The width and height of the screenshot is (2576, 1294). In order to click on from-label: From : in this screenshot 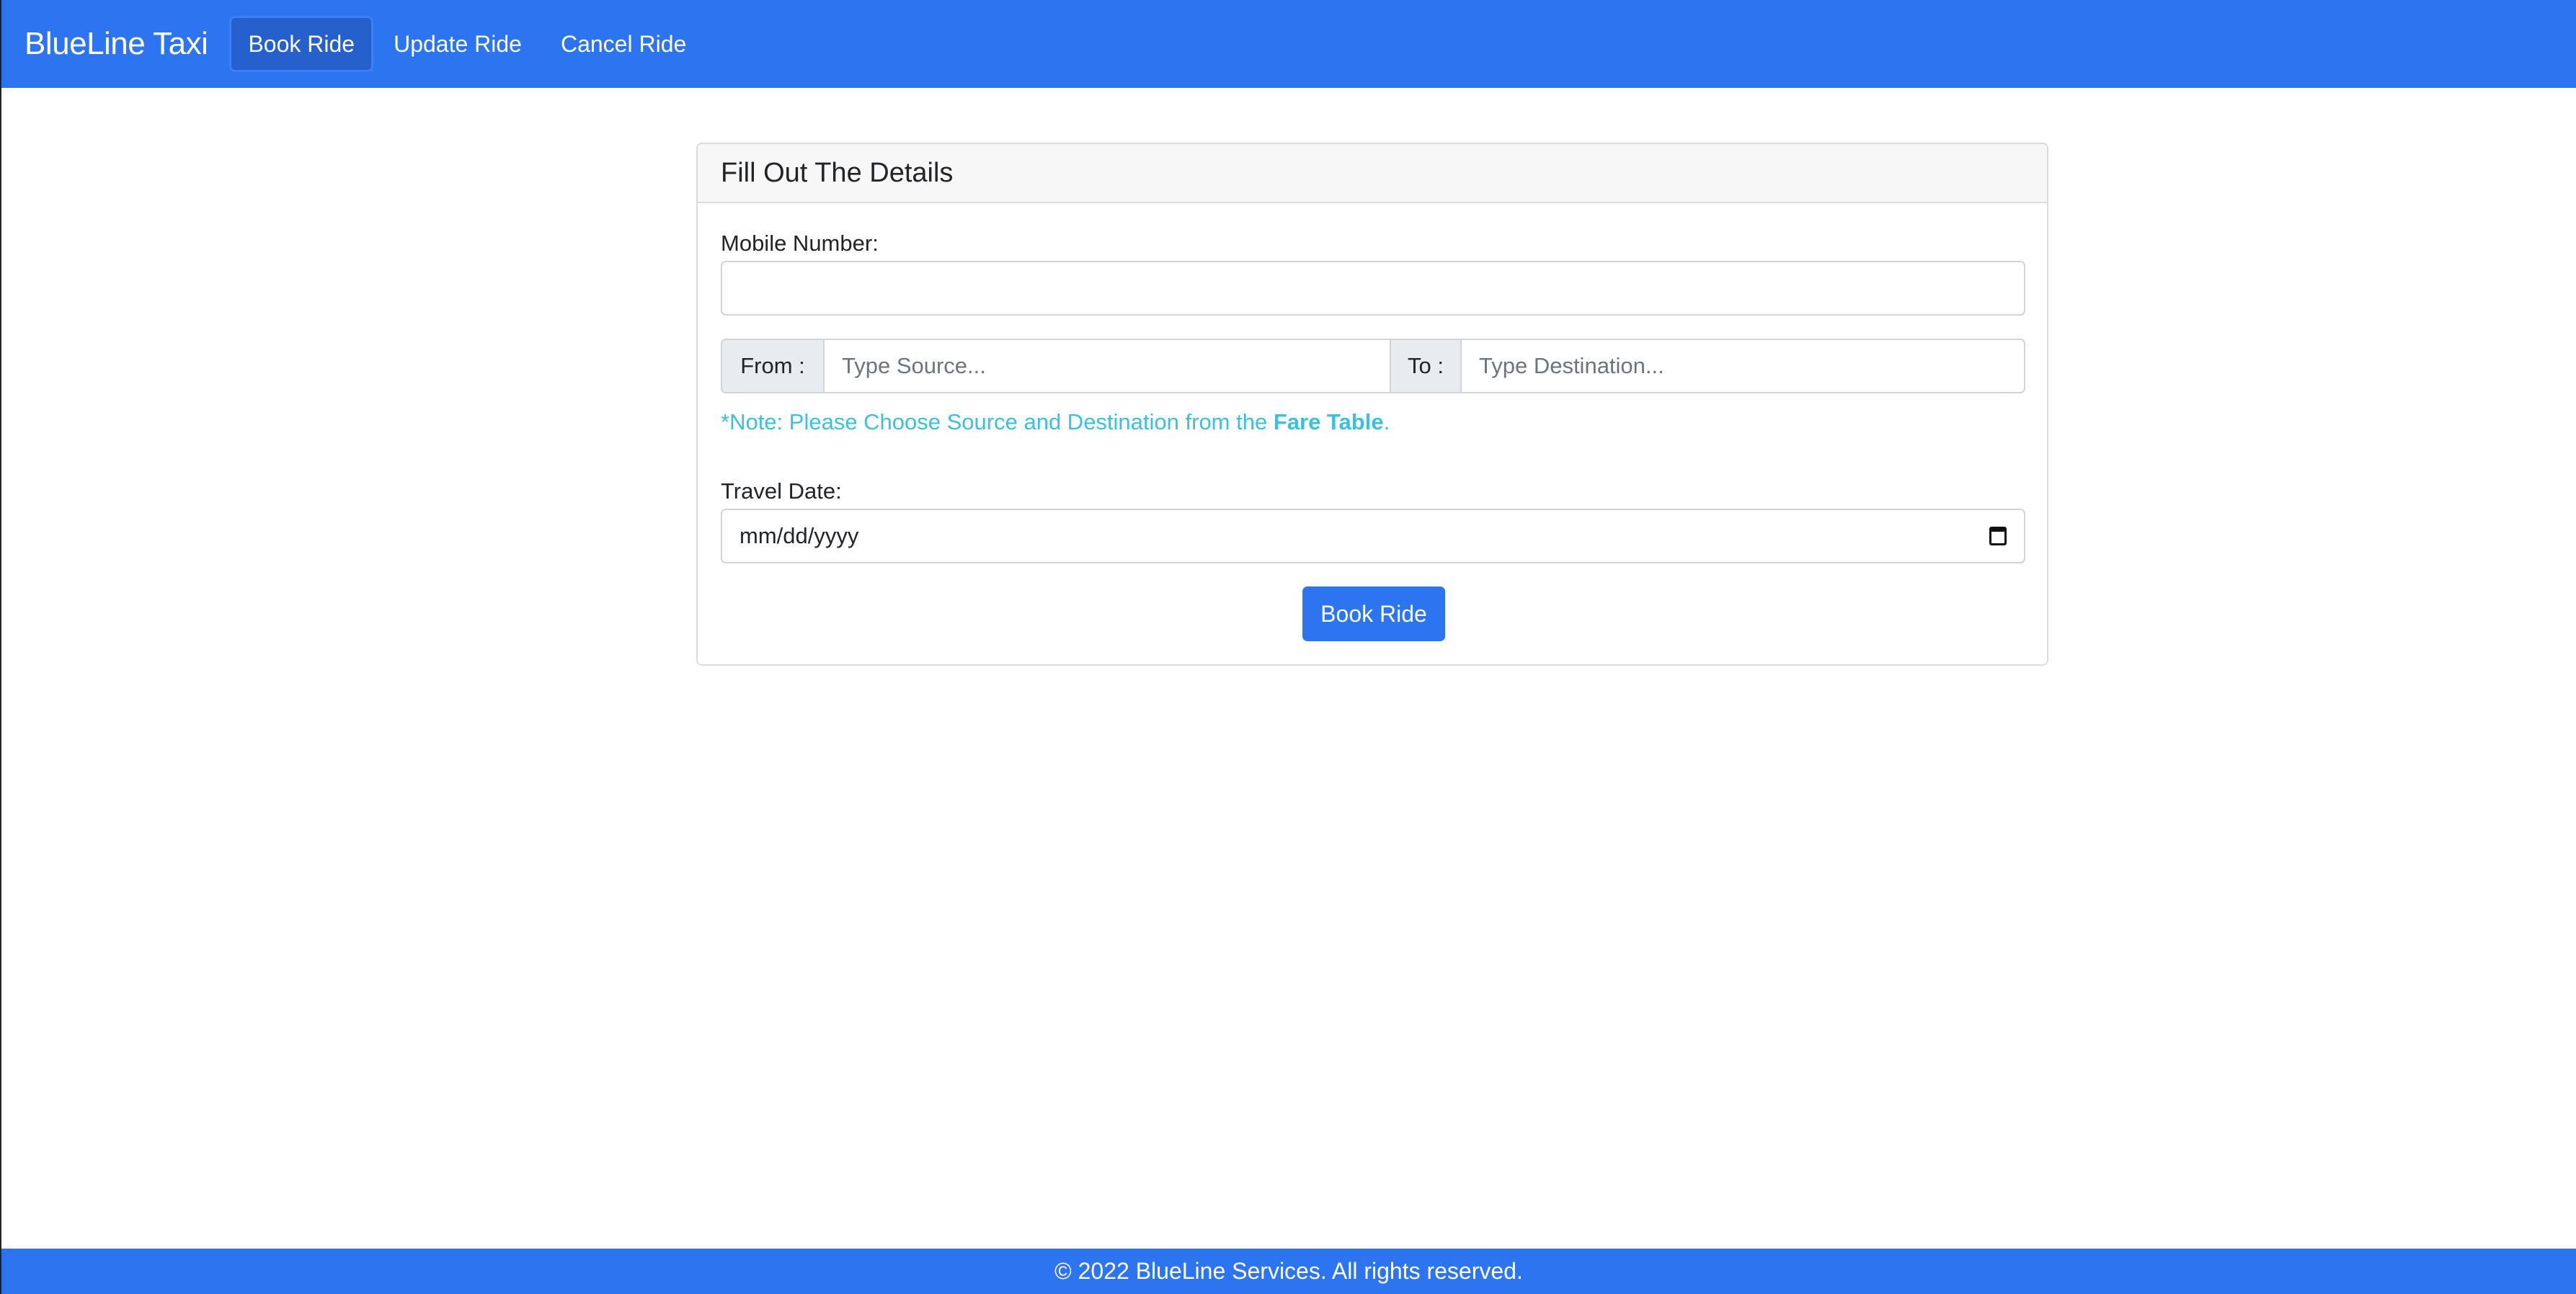, I will do `click(773, 366)`.